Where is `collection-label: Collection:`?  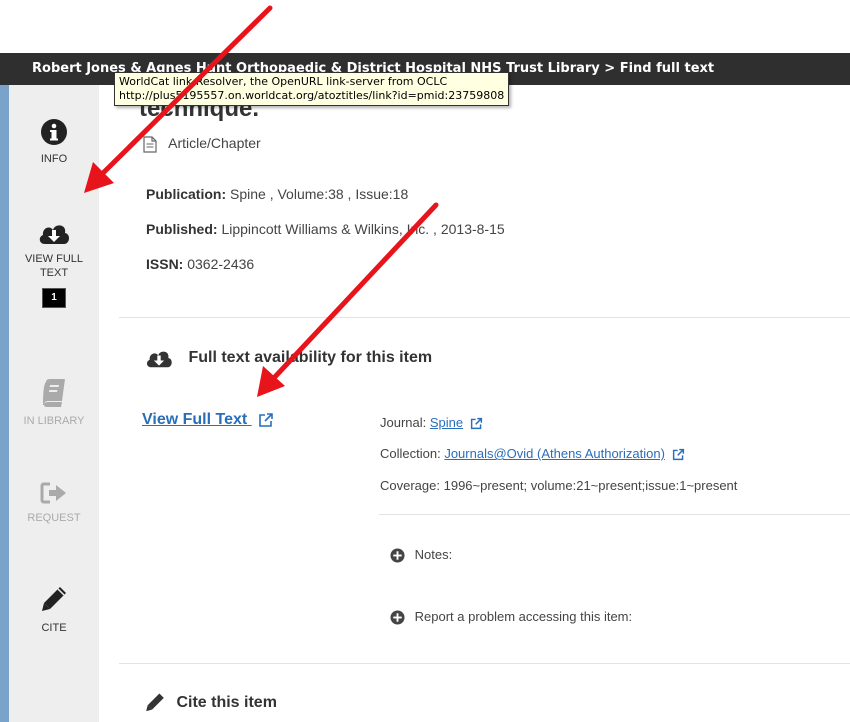 collection-label: Collection: is located at coordinates (410, 453).